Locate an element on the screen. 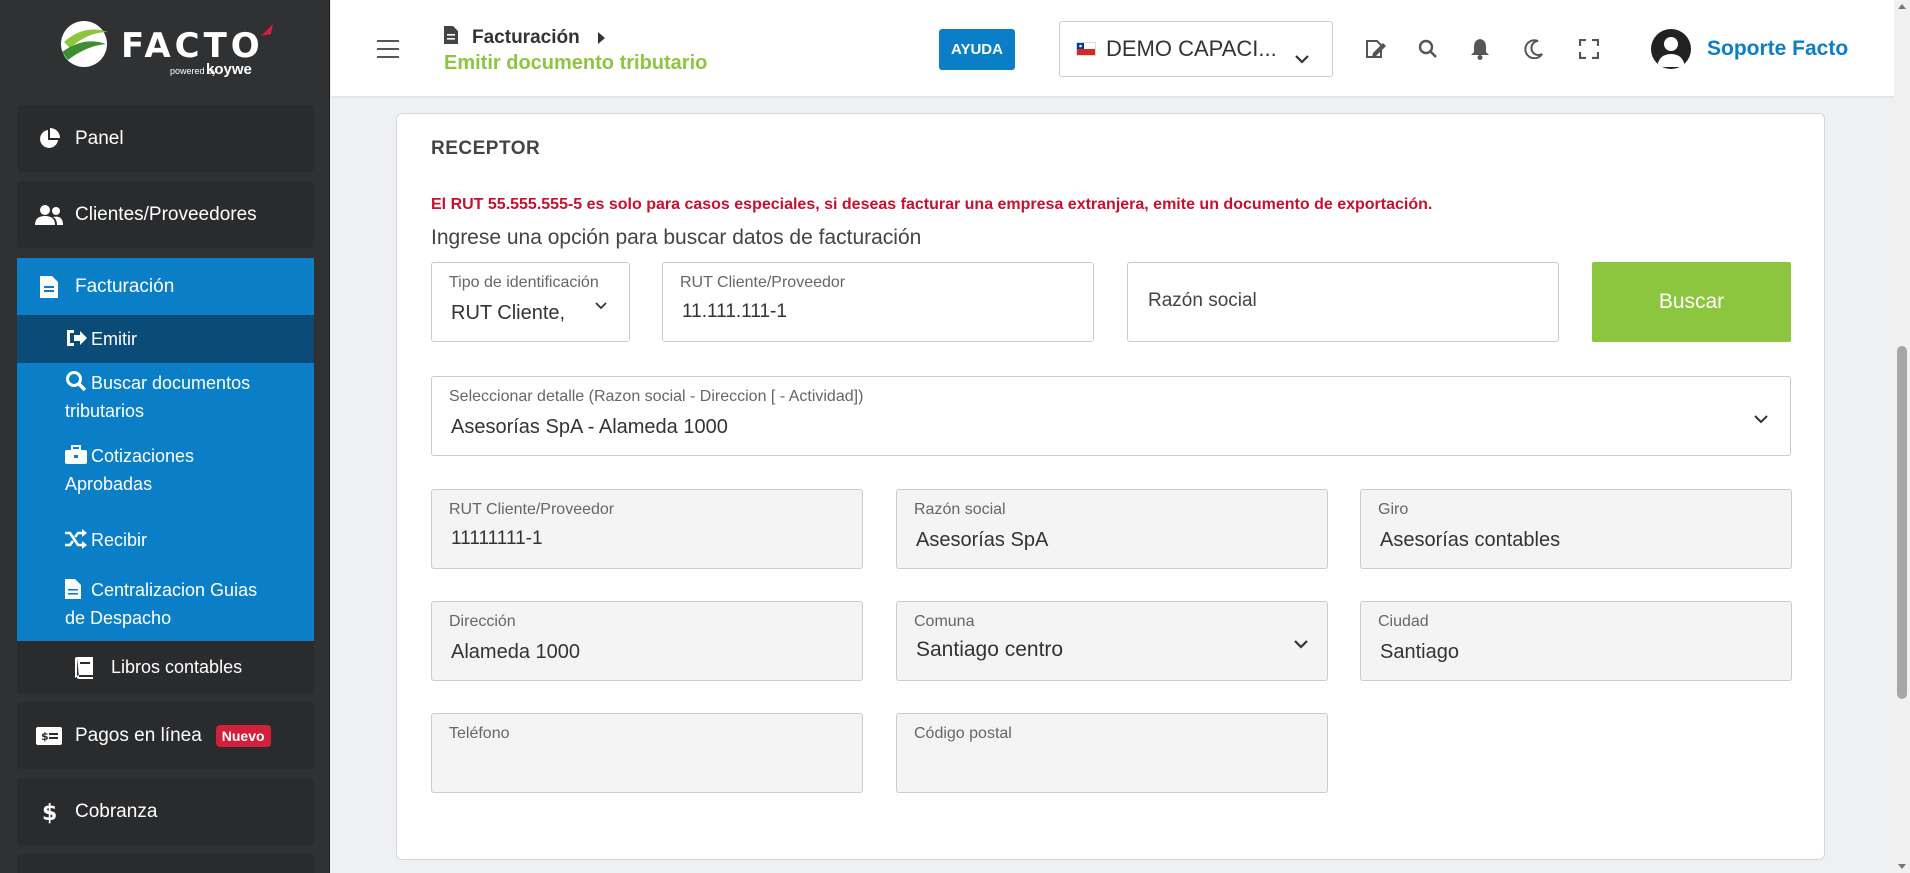 The image size is (1910, 873). field-value: 11111111-1 is located at coordinates (497, 538).